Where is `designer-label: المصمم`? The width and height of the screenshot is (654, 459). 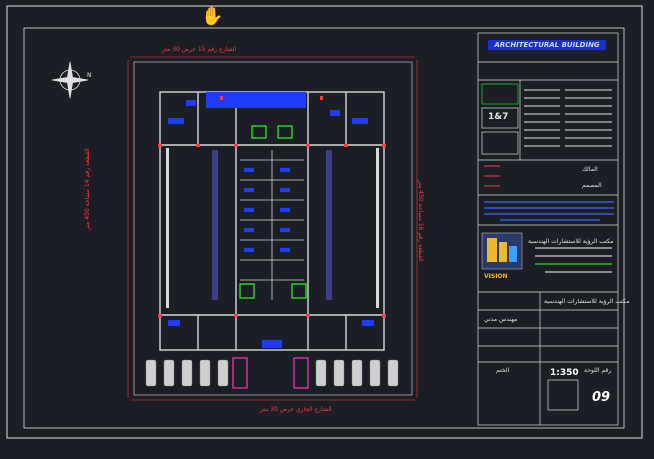
designer-label: المصمم is located at coordinates (592, 185).